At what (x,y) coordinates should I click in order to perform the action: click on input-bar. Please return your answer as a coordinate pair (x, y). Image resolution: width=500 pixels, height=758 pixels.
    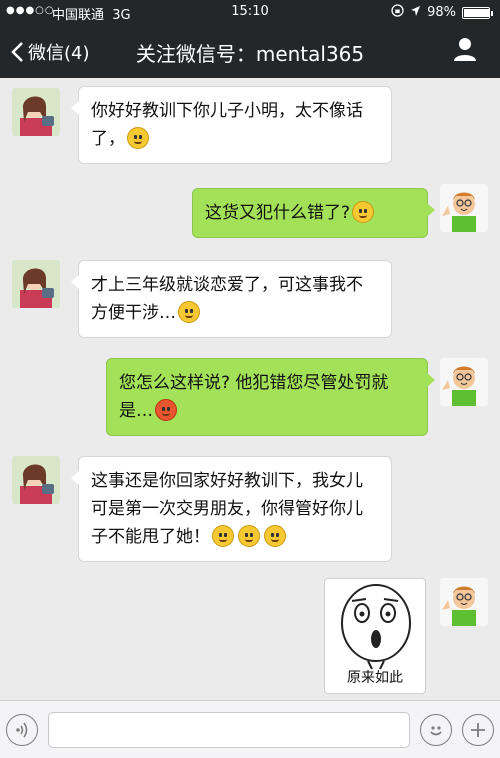
    Looking at the image, I should click on (250, 729).